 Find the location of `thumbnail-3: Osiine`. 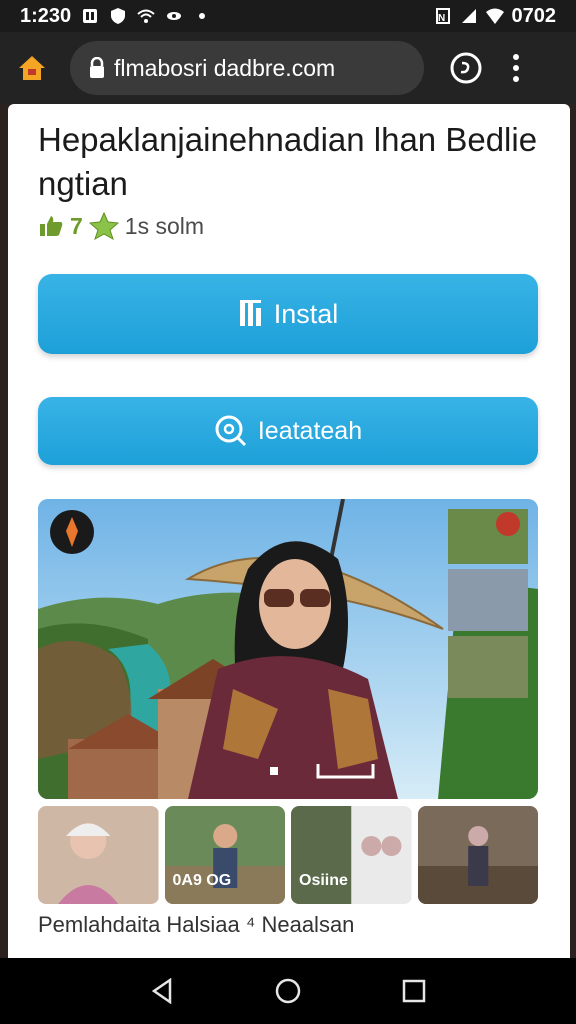

thumbnail-3: Osiine is located at coordinates (351, 855).